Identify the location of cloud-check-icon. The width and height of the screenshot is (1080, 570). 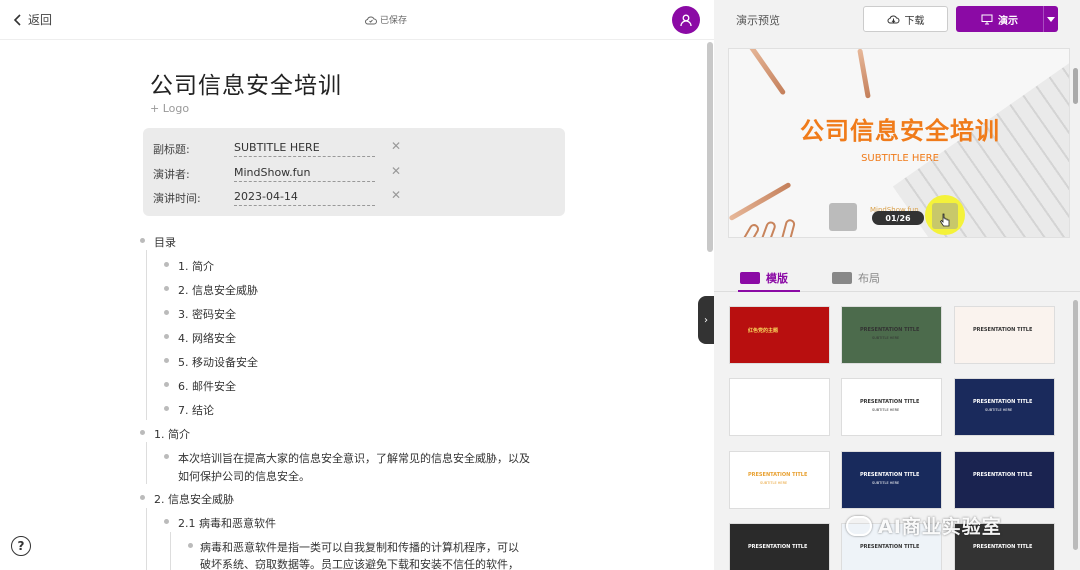
(371, 20).